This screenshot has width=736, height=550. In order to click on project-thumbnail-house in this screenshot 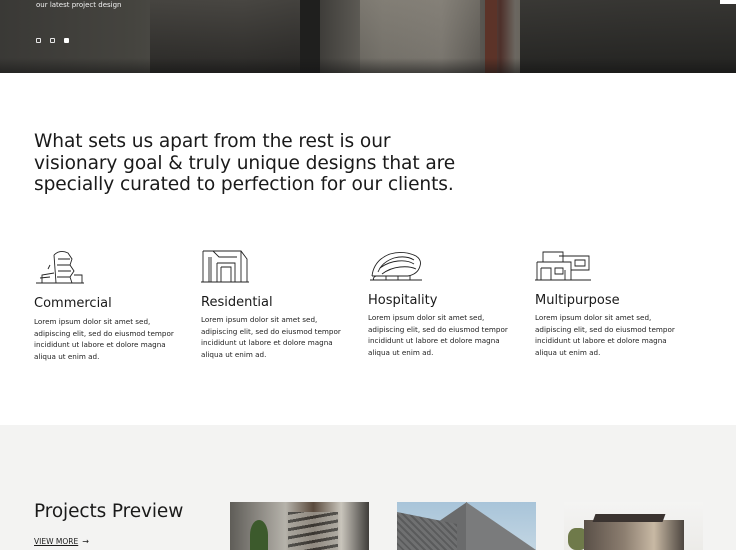, I will do `click(634, 535)`.